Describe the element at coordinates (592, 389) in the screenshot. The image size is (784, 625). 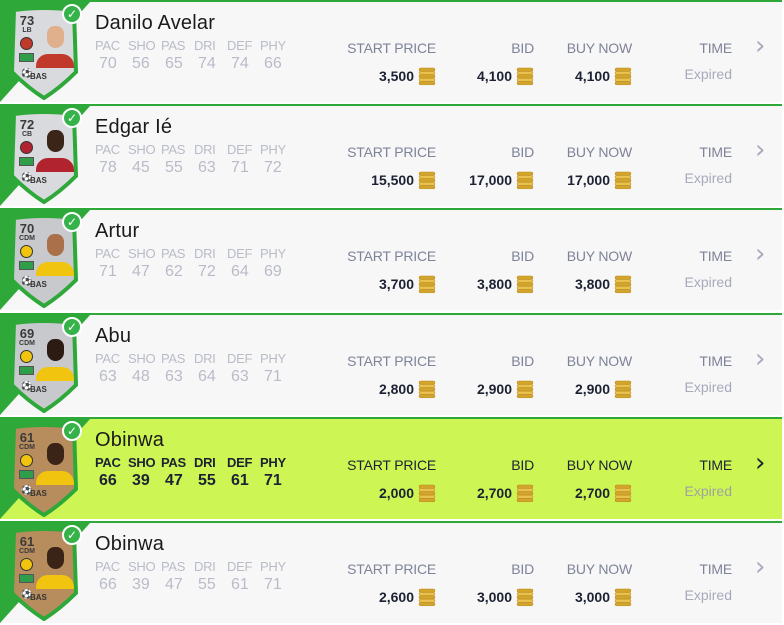
I see `buy-now-value-text: 2,900` at that location.